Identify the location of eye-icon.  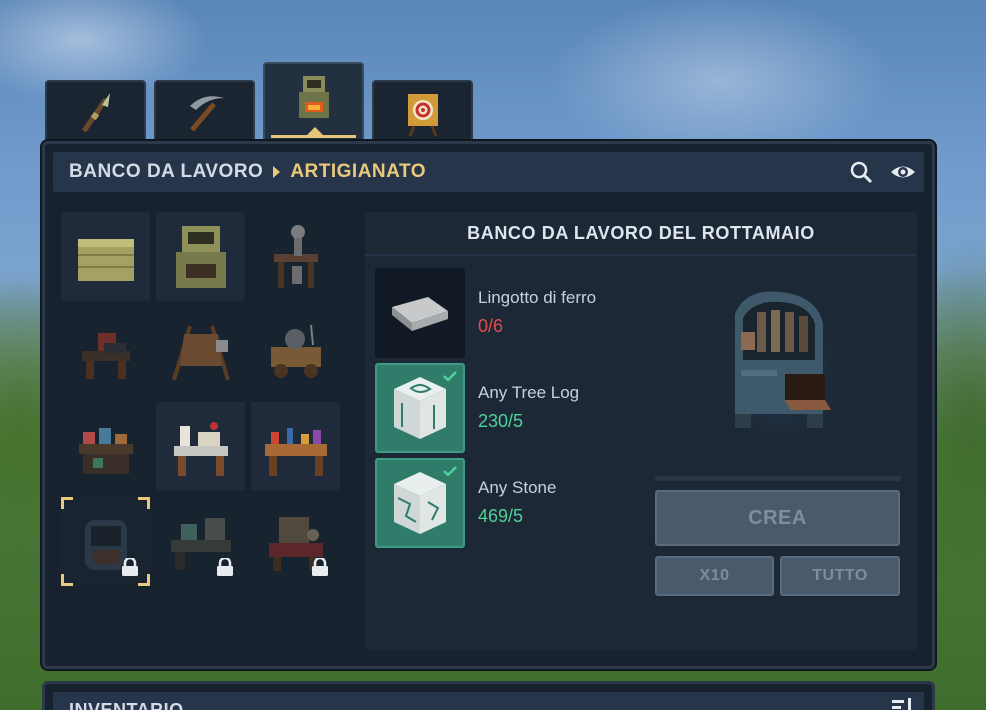
(903, 172).